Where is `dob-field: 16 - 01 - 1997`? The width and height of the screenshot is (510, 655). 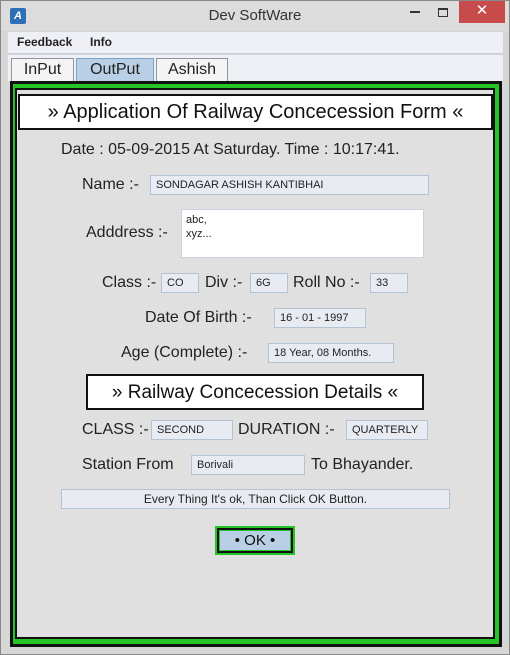 dob-field: 16 - 01 - 1997 is located at coordinates (320, 318).